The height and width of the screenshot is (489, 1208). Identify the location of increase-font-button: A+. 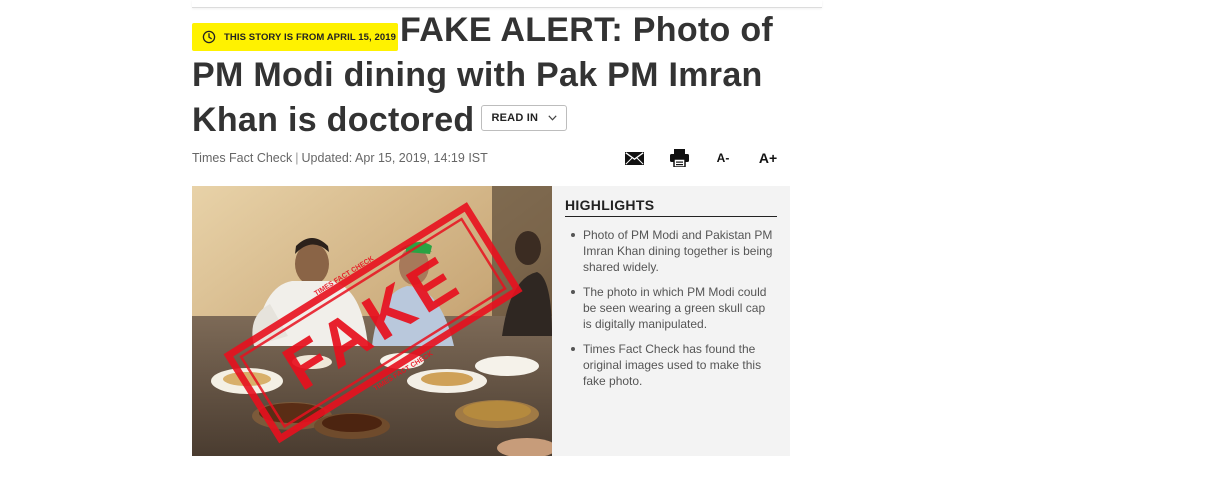
(768, 158).